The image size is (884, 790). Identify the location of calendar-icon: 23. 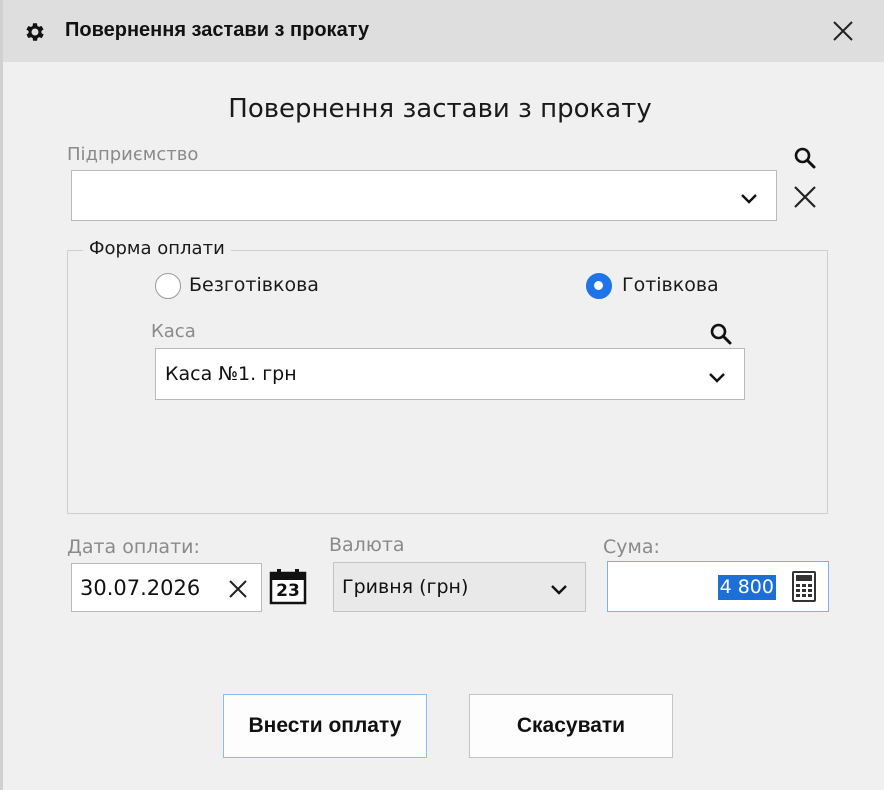
(288, 587).